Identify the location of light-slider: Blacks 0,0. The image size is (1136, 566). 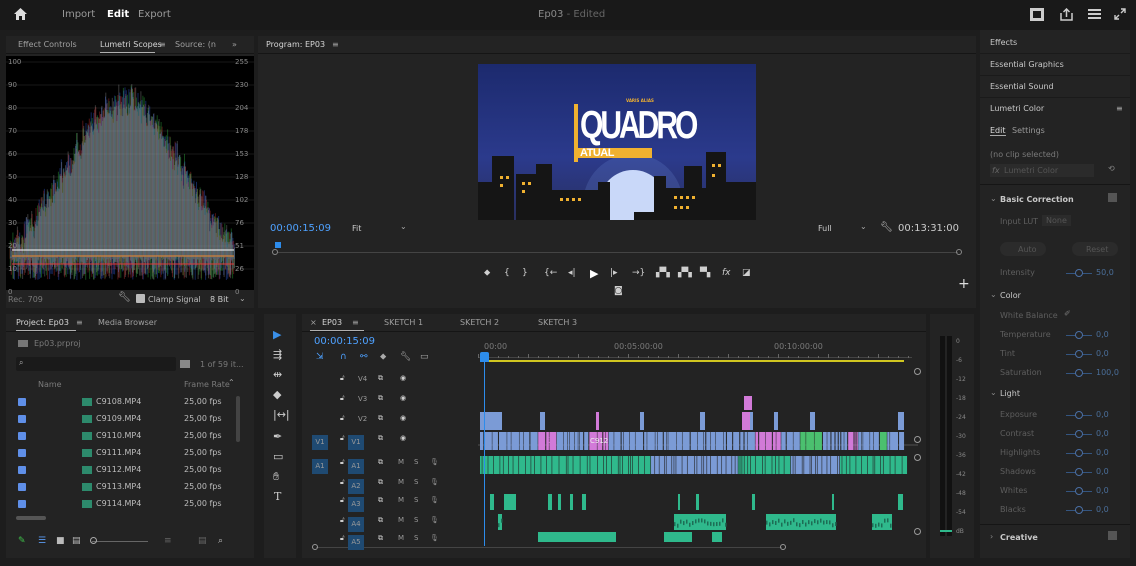
(1055, 512).